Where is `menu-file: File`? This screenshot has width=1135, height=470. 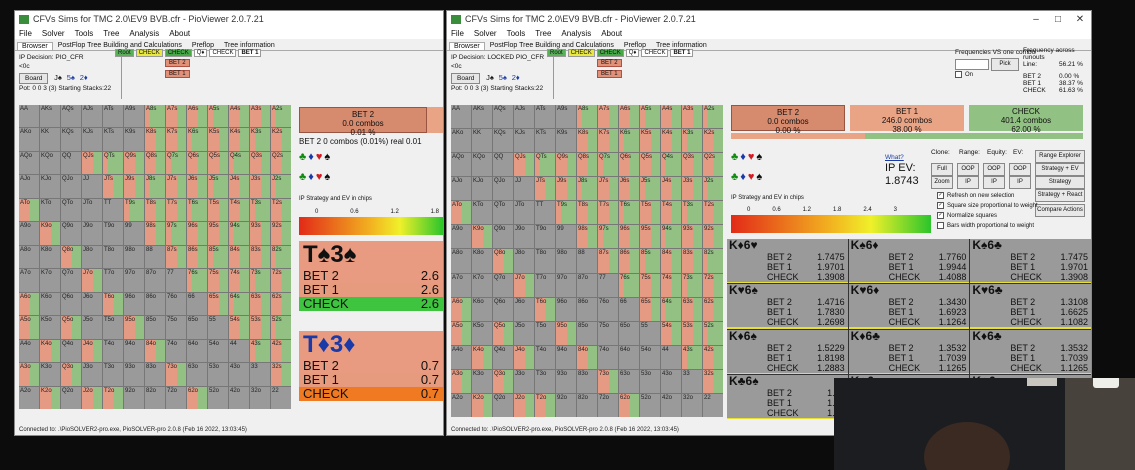
menu-file: File is located at coordinates (25, 33).